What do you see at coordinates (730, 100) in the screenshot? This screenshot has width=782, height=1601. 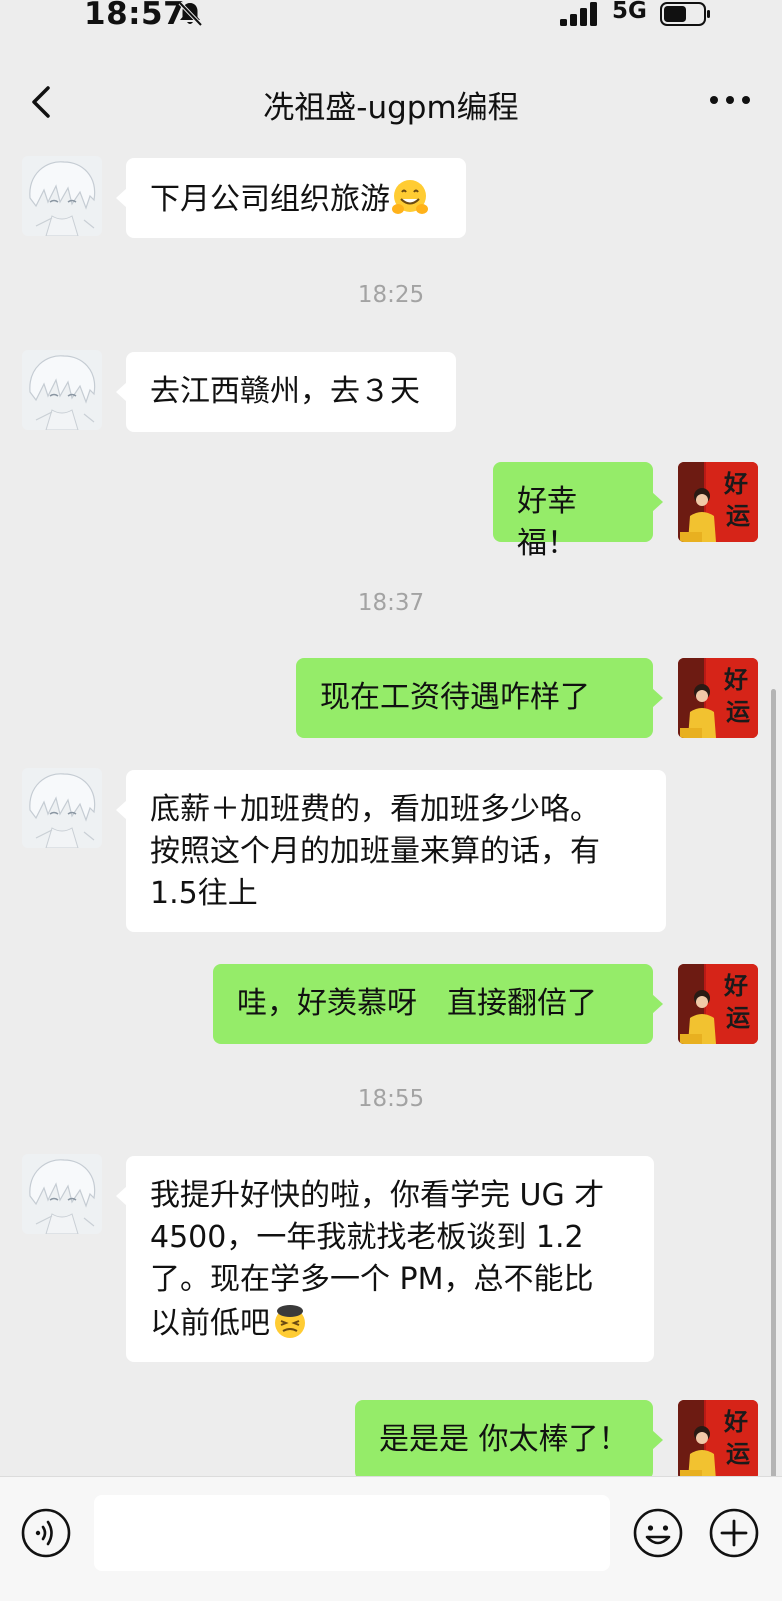 I see `more-dots-icon` at bounding box center [730, 100].